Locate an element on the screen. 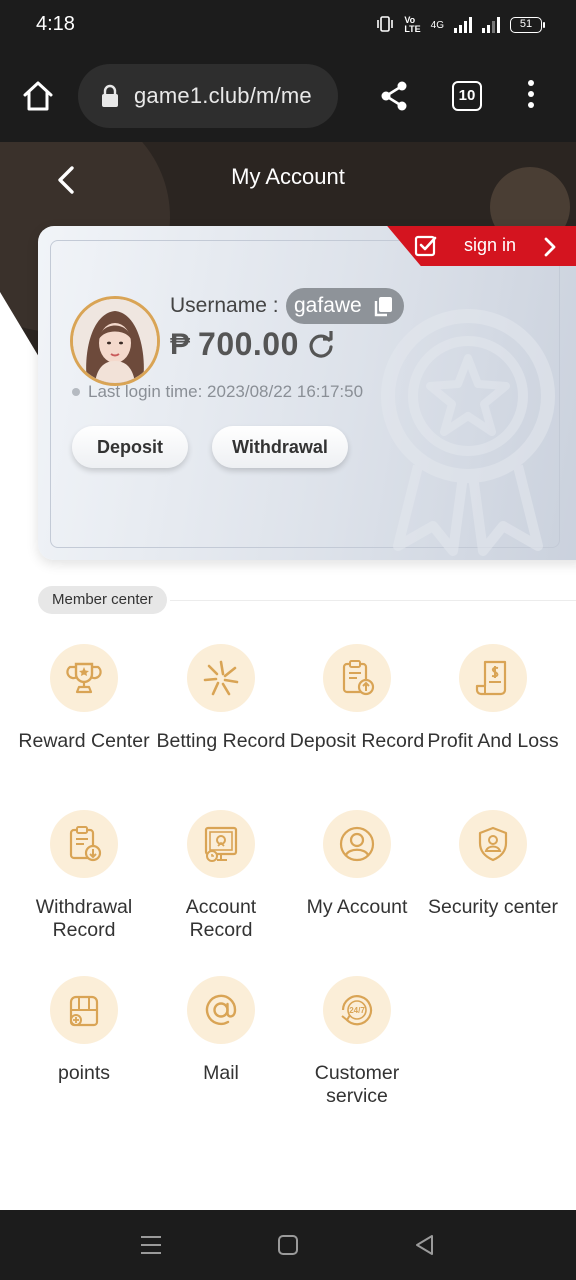 Image resolution: width=576 pixels, height=1280 pixels. menu-label: Betting Record is located at coordinates (221, 741).